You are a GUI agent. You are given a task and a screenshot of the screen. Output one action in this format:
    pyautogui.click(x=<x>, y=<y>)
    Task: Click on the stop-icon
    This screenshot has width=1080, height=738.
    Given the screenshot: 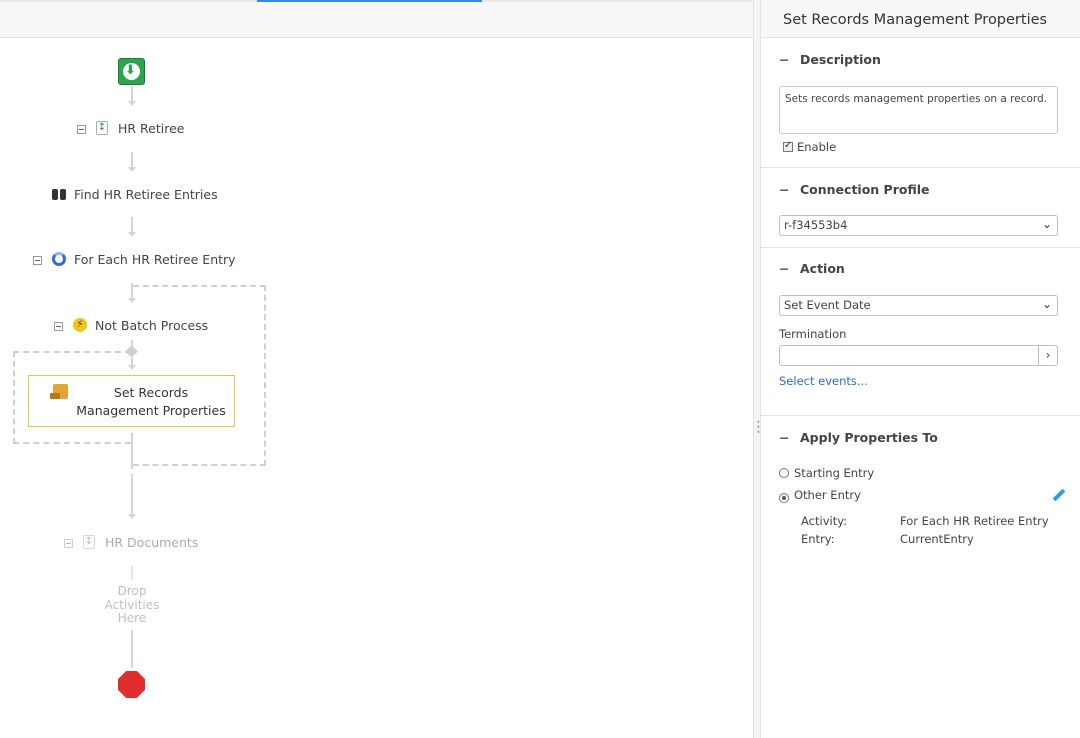 What is the action you would take?
    pyautogui.click(x=131, y=684)
    